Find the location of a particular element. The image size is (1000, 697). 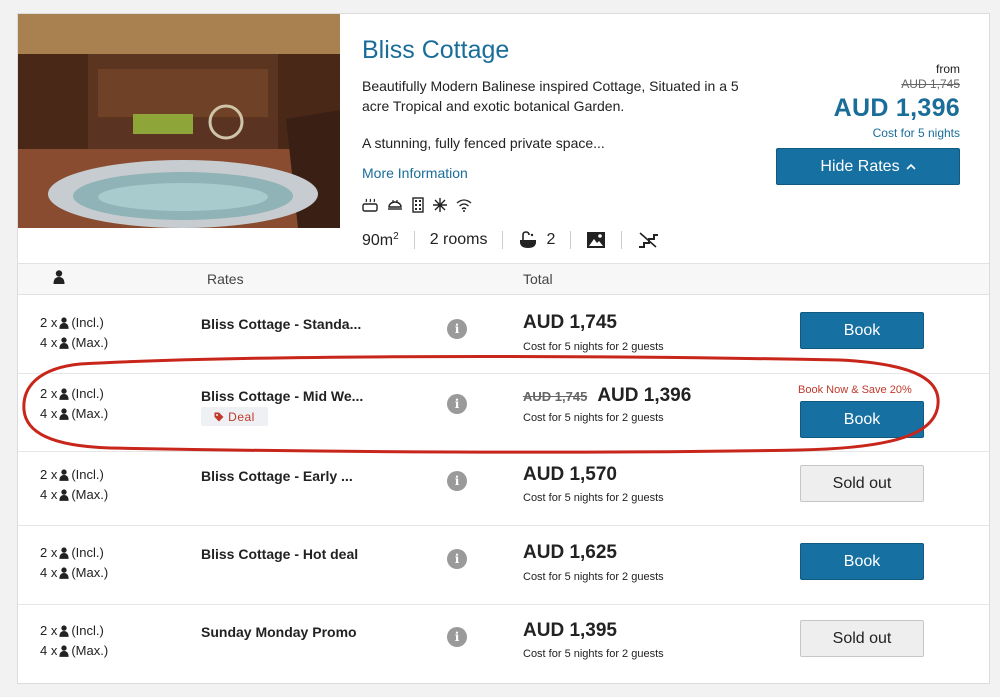

rate-price: AUD 1,745 is located at coordinates (570, 322).